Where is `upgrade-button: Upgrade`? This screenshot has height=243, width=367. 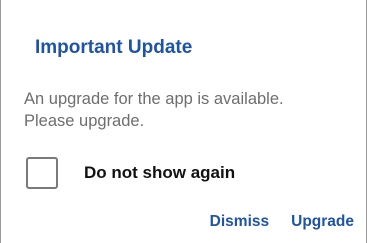
upgrade-button: Upgrade is located at coordinates (322, 222).